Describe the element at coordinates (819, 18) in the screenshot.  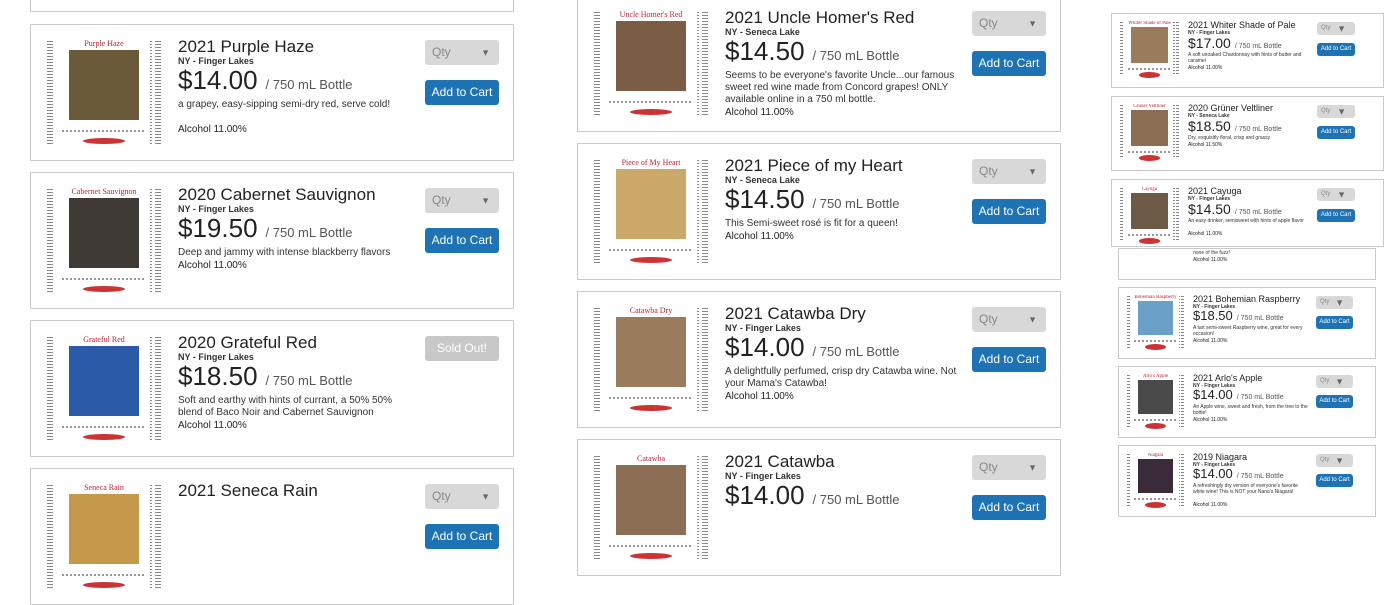
I see `product-title: 2021 Uncle Homer's Red` at that location.